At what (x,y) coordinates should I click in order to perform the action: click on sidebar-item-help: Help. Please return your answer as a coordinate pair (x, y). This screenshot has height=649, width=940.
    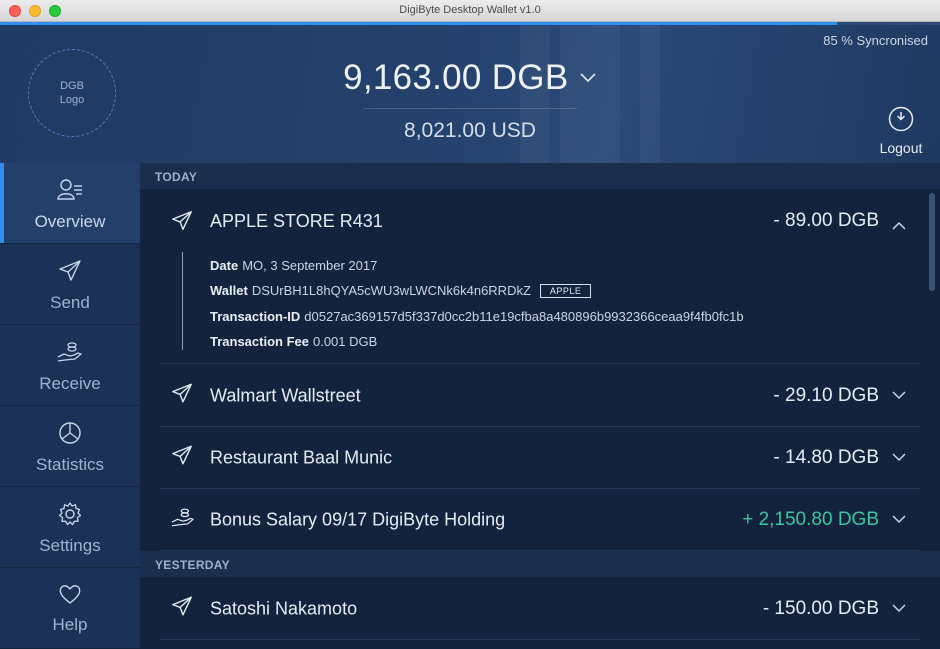
    Looking at the image, I should click on (70, 608).